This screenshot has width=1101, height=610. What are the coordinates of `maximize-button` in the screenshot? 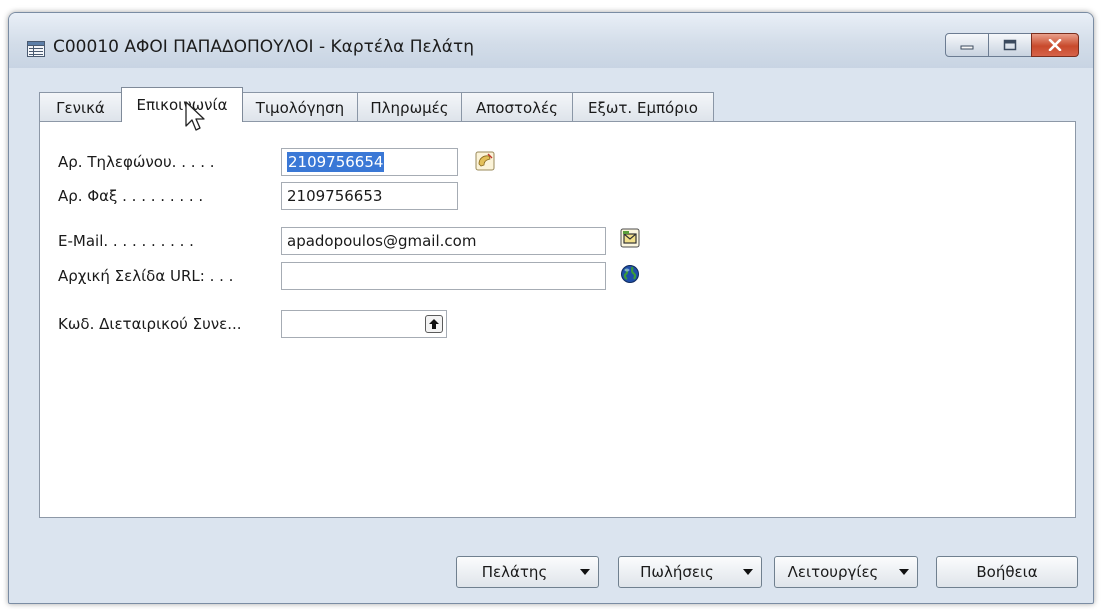 It's located at (1010, 45).